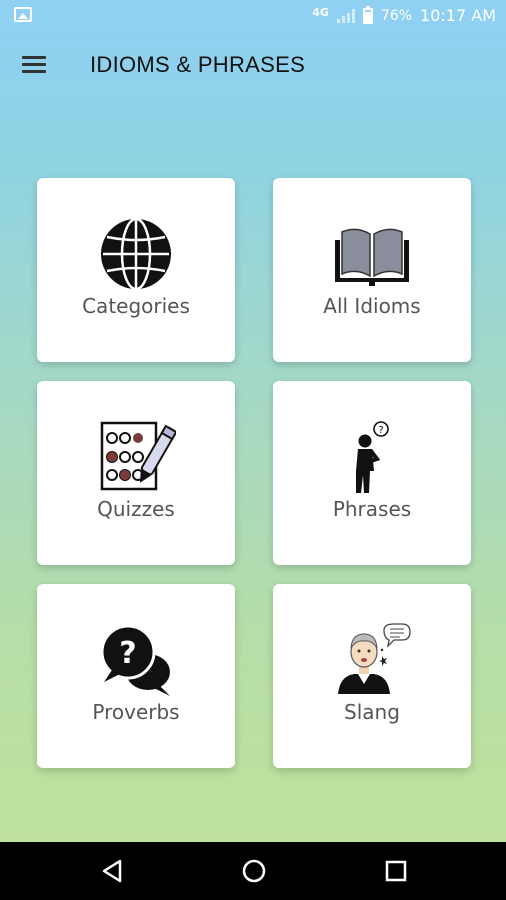 The image size is (506, 900). What do you see at coordinates (367, 14) in the screenshot?
I see `battery-icon` at bounding box center [367, 14].